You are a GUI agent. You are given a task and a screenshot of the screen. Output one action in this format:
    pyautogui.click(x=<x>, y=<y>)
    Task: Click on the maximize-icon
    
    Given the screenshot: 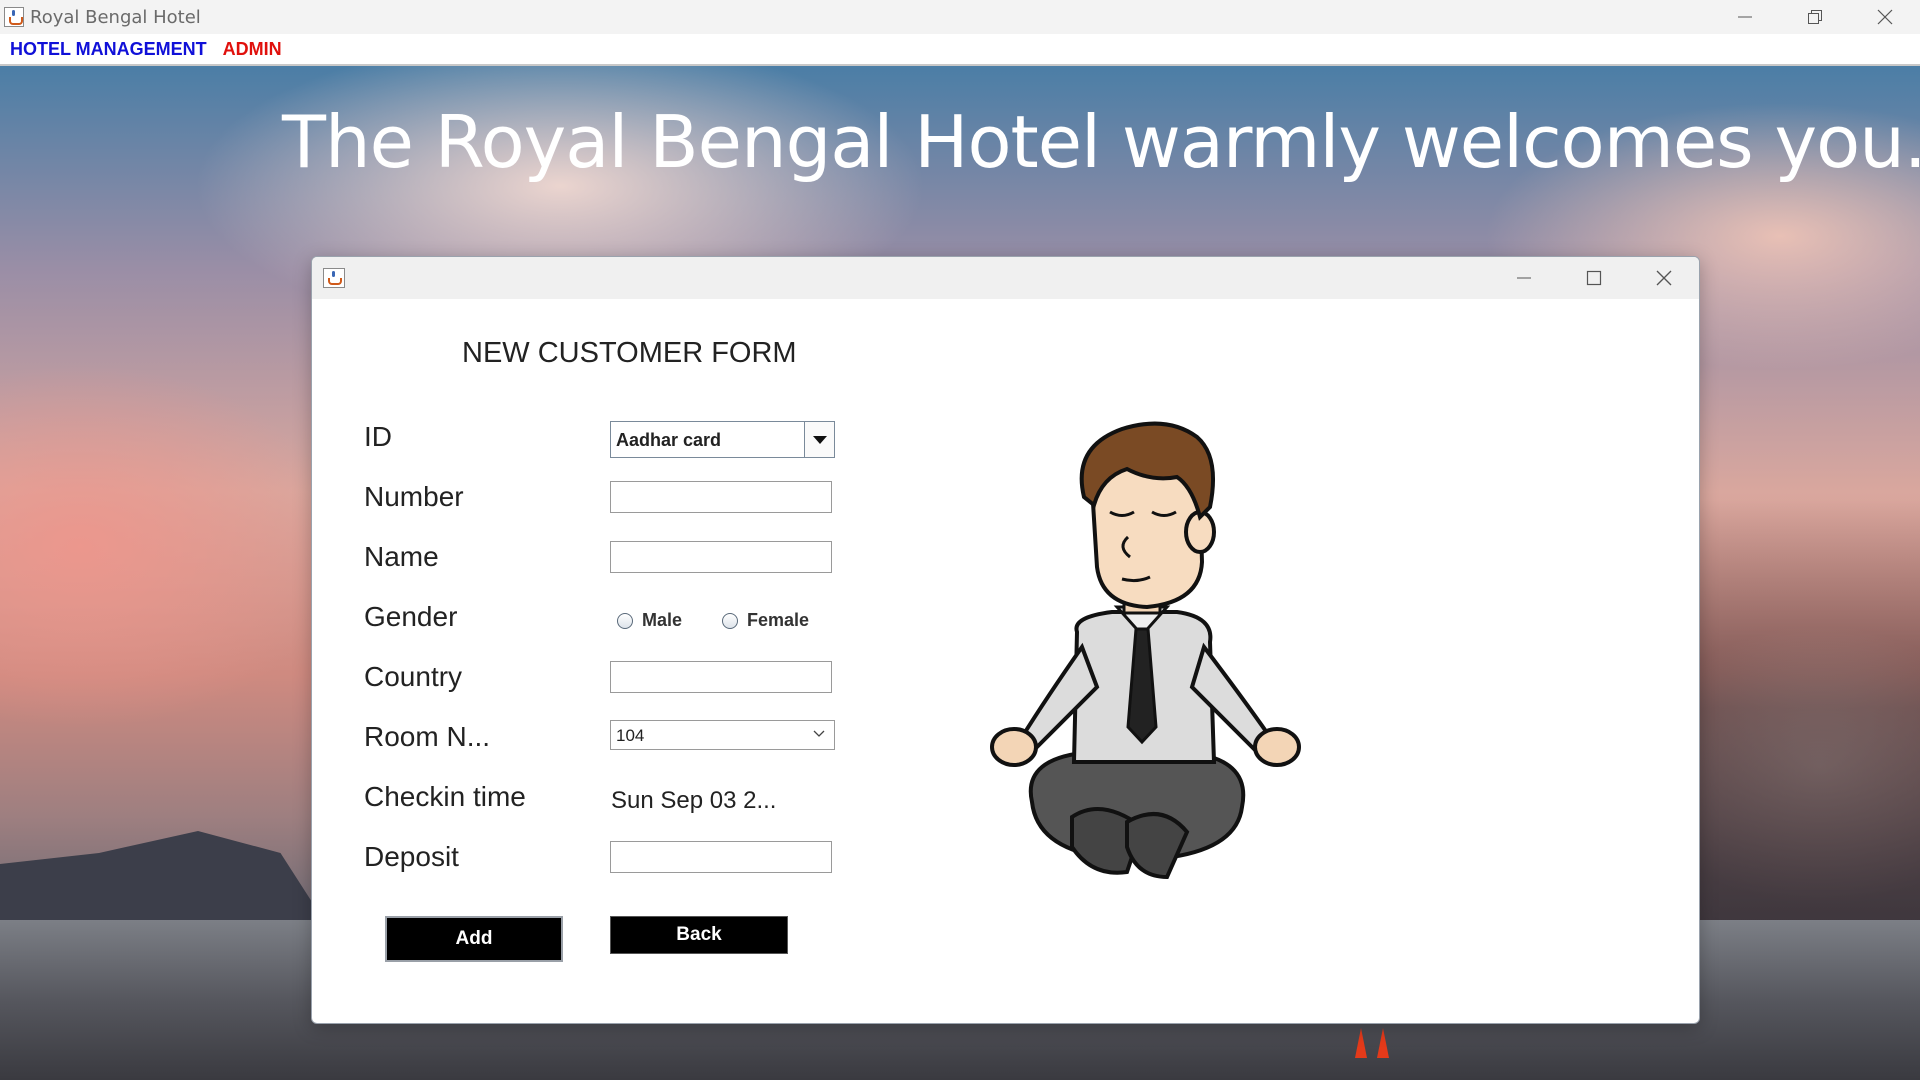 What is the action you would take?
    pyautogui.click(x=1594, y=278)
    